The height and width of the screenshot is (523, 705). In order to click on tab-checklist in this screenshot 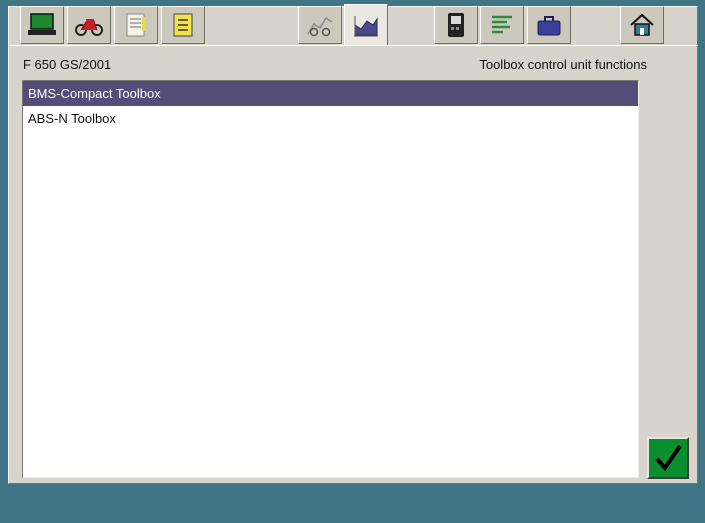, I will do `click(183, 25)`.